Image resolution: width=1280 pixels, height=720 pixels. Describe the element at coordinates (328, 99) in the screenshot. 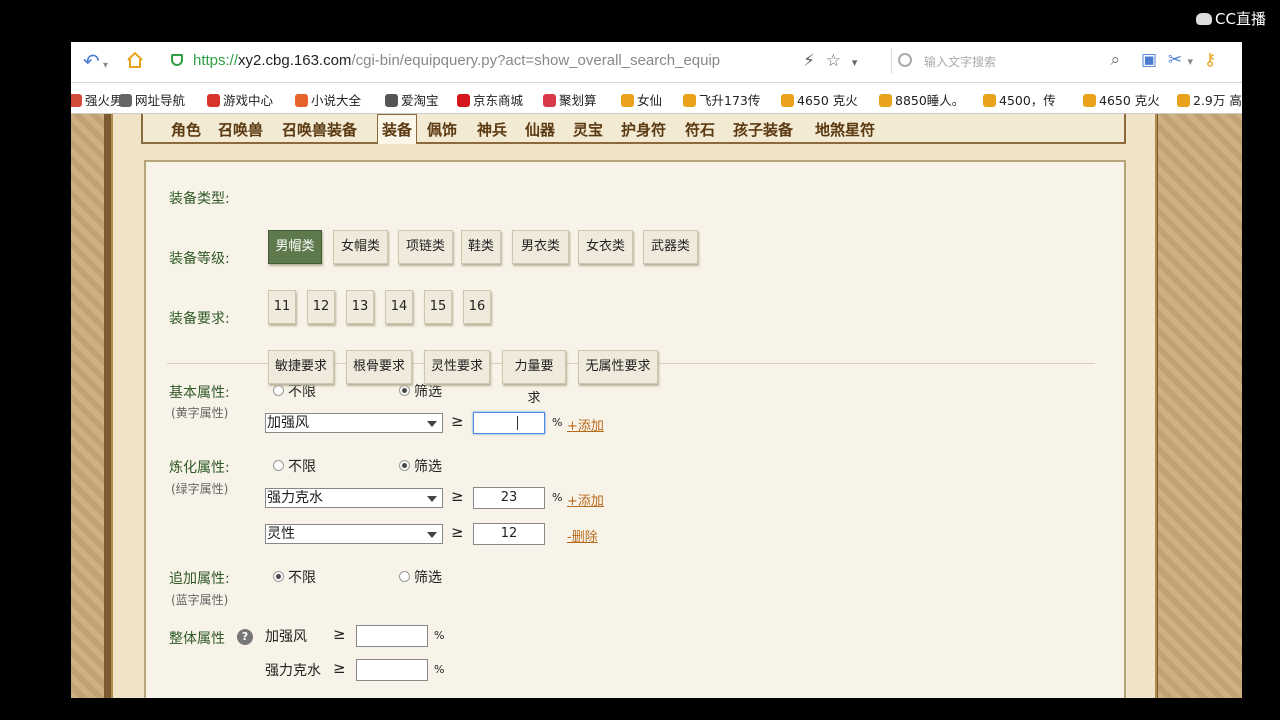

I see `bookmark-item: 小说大全` at that location.